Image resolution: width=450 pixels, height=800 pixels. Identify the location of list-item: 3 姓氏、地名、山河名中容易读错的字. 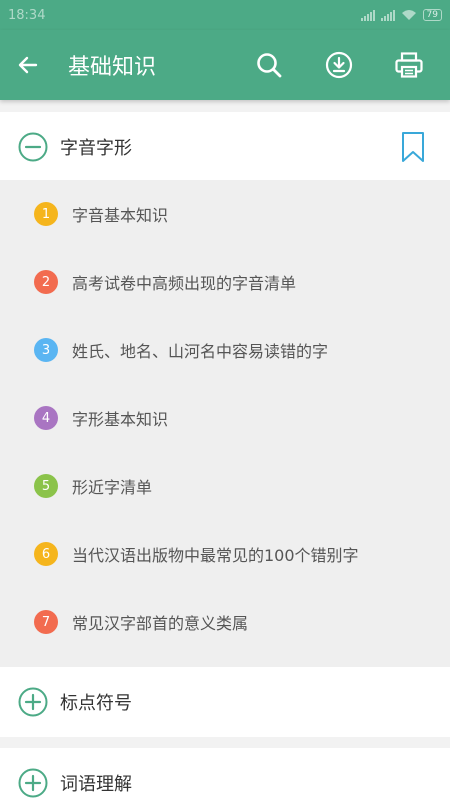
(225, 350).